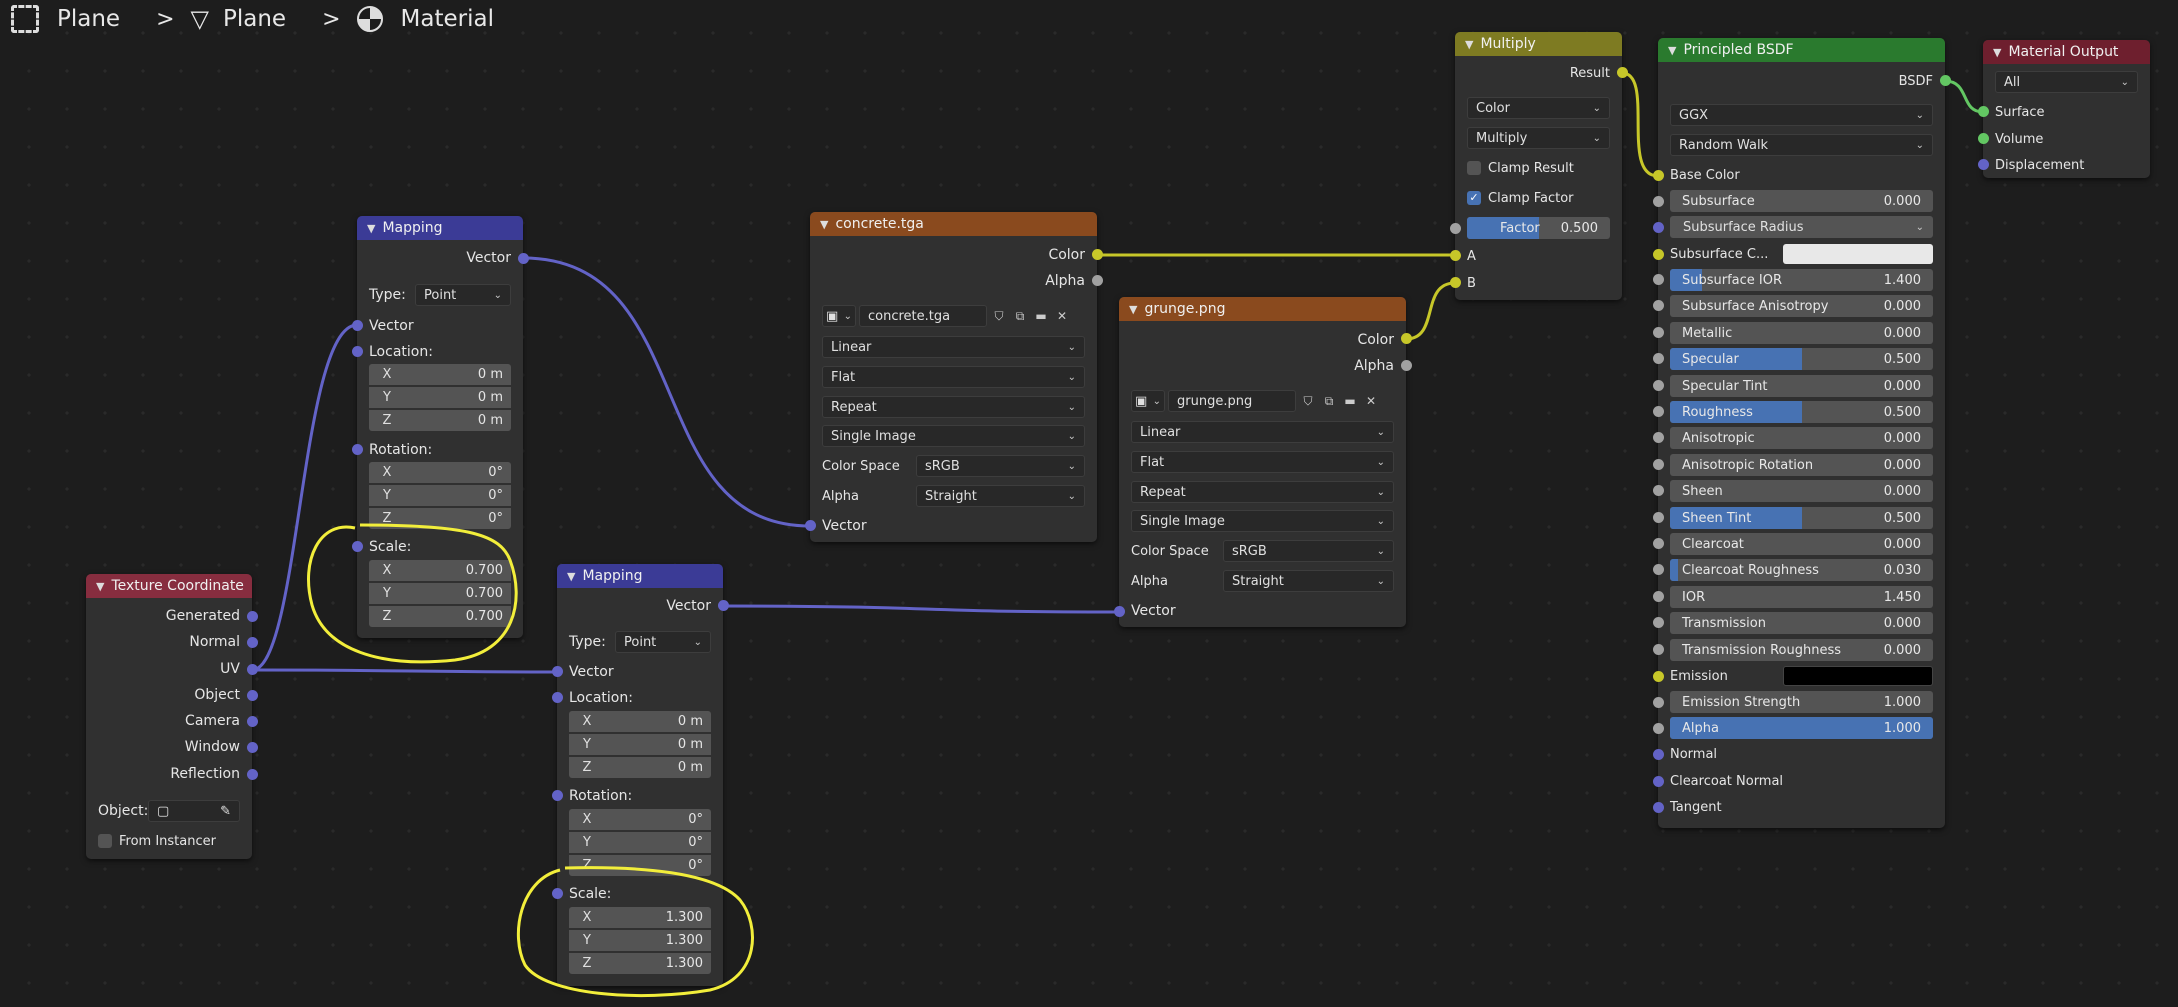  Describe the element at coordinates (640, 917) in the screenshot. I see `scale-x: X 1.300` at that location.